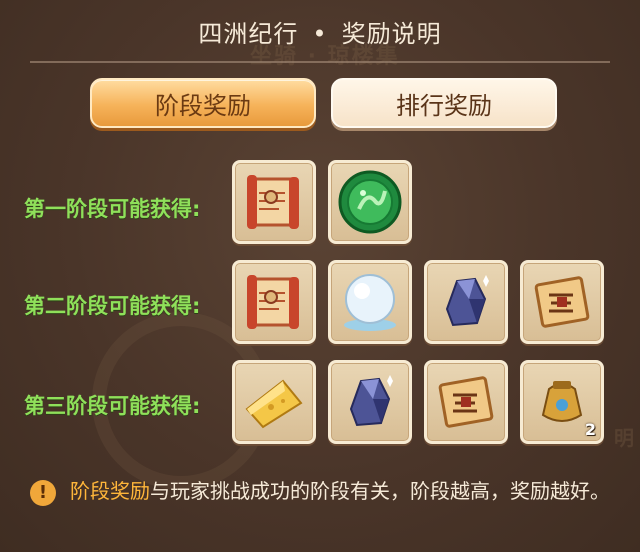 The height and width of the screenshot is (552, 640). I want to click on note-text: 阶段奖励与玩家挑战成功的阶段有关，阶段越高，奖励越好。, so click(340, 491).